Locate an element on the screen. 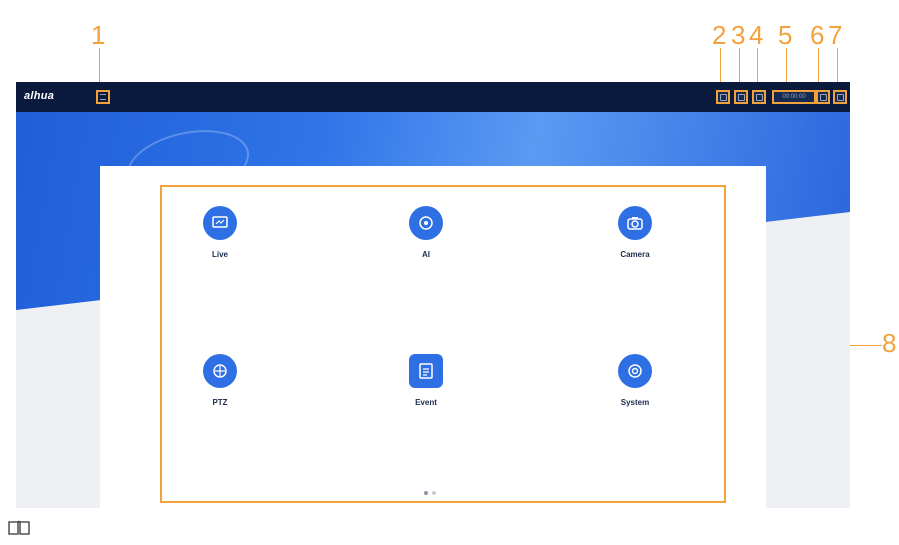 This screenshot has width=899, height=545. time-display: 00:00:00 is located at coordinates (794, 97).